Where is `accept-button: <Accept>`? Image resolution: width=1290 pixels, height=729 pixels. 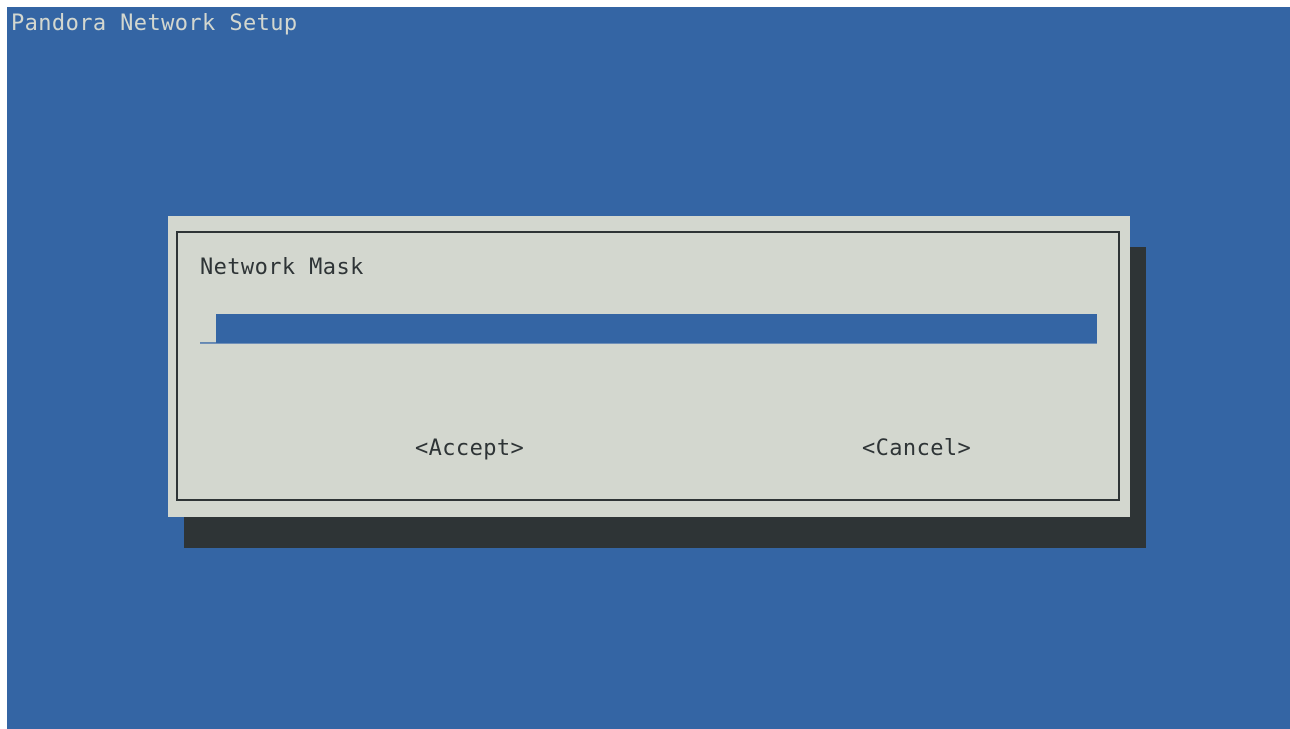
accept-button: <Accept> is located at coordinates (469, 449).